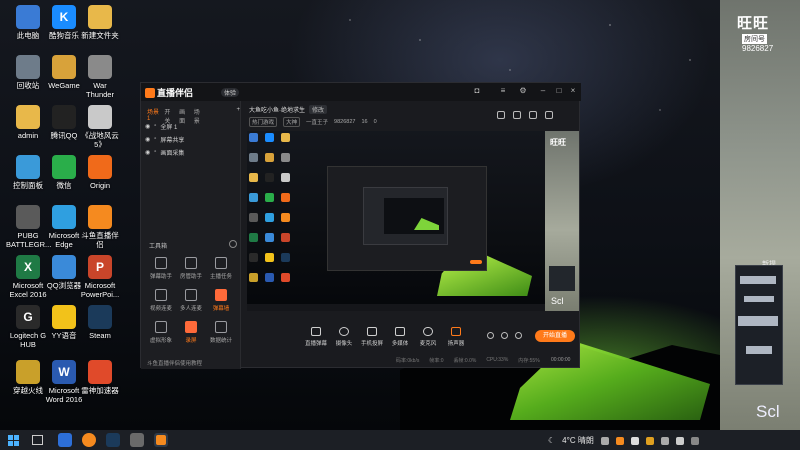 The image size is (800, 450). I want to click on desktop-icon: War Thunder, so click(100, 80).